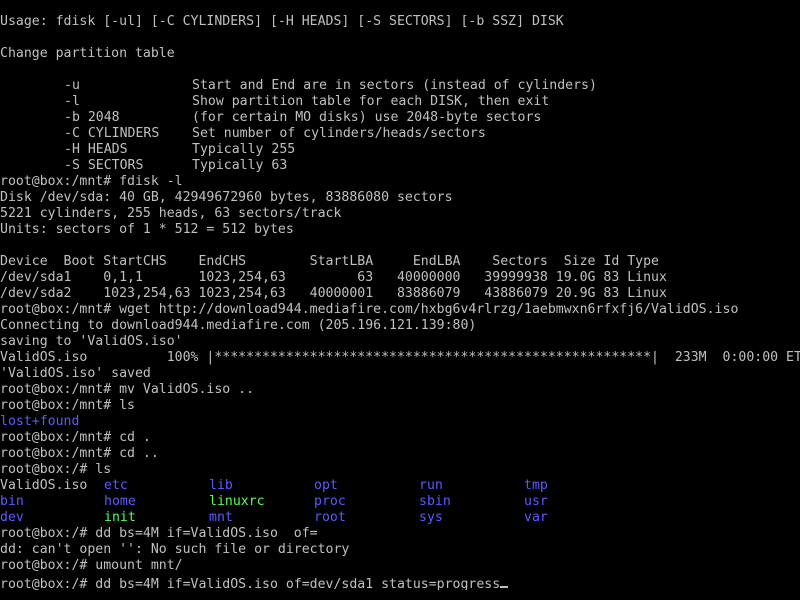  What do you see at coordinates (120, 517) in the screenshot?
I see `ls-entry-executable: init` at bounding box center [120, 517].